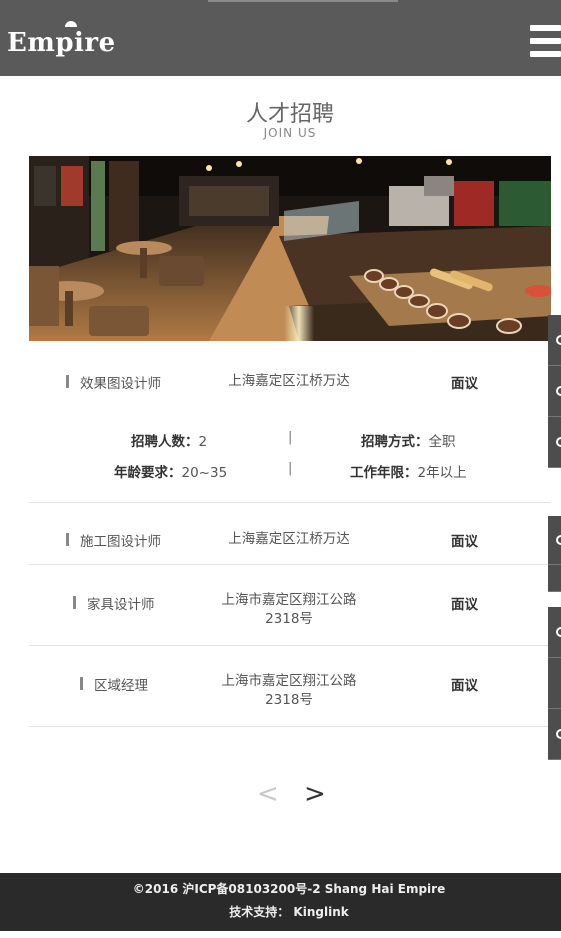  Describe the element at coordinates (315, 794) in the screenshot. I see `next-page-button: >` at that location.